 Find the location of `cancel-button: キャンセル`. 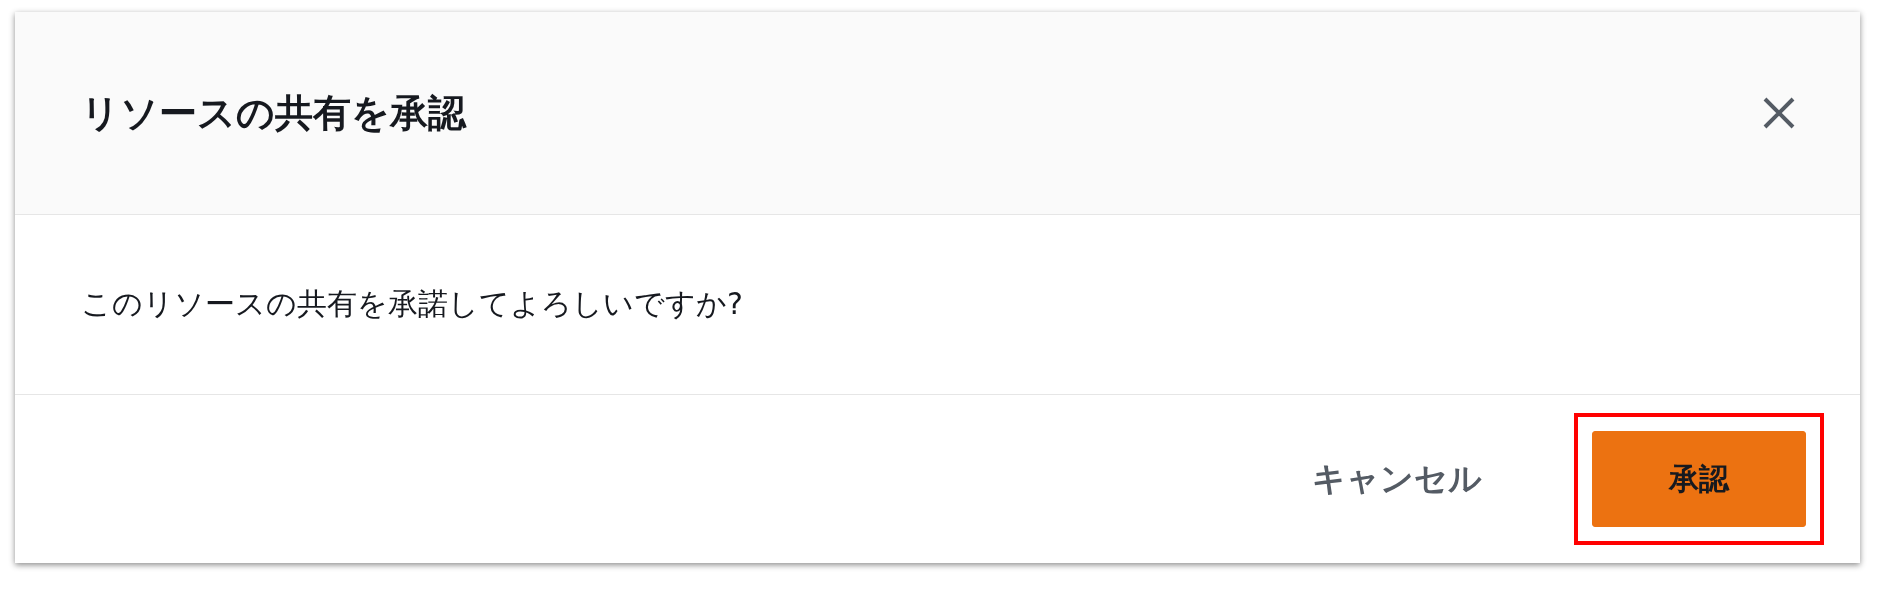

cancel-button: キャンセル is located at coordinates (1397, 479).